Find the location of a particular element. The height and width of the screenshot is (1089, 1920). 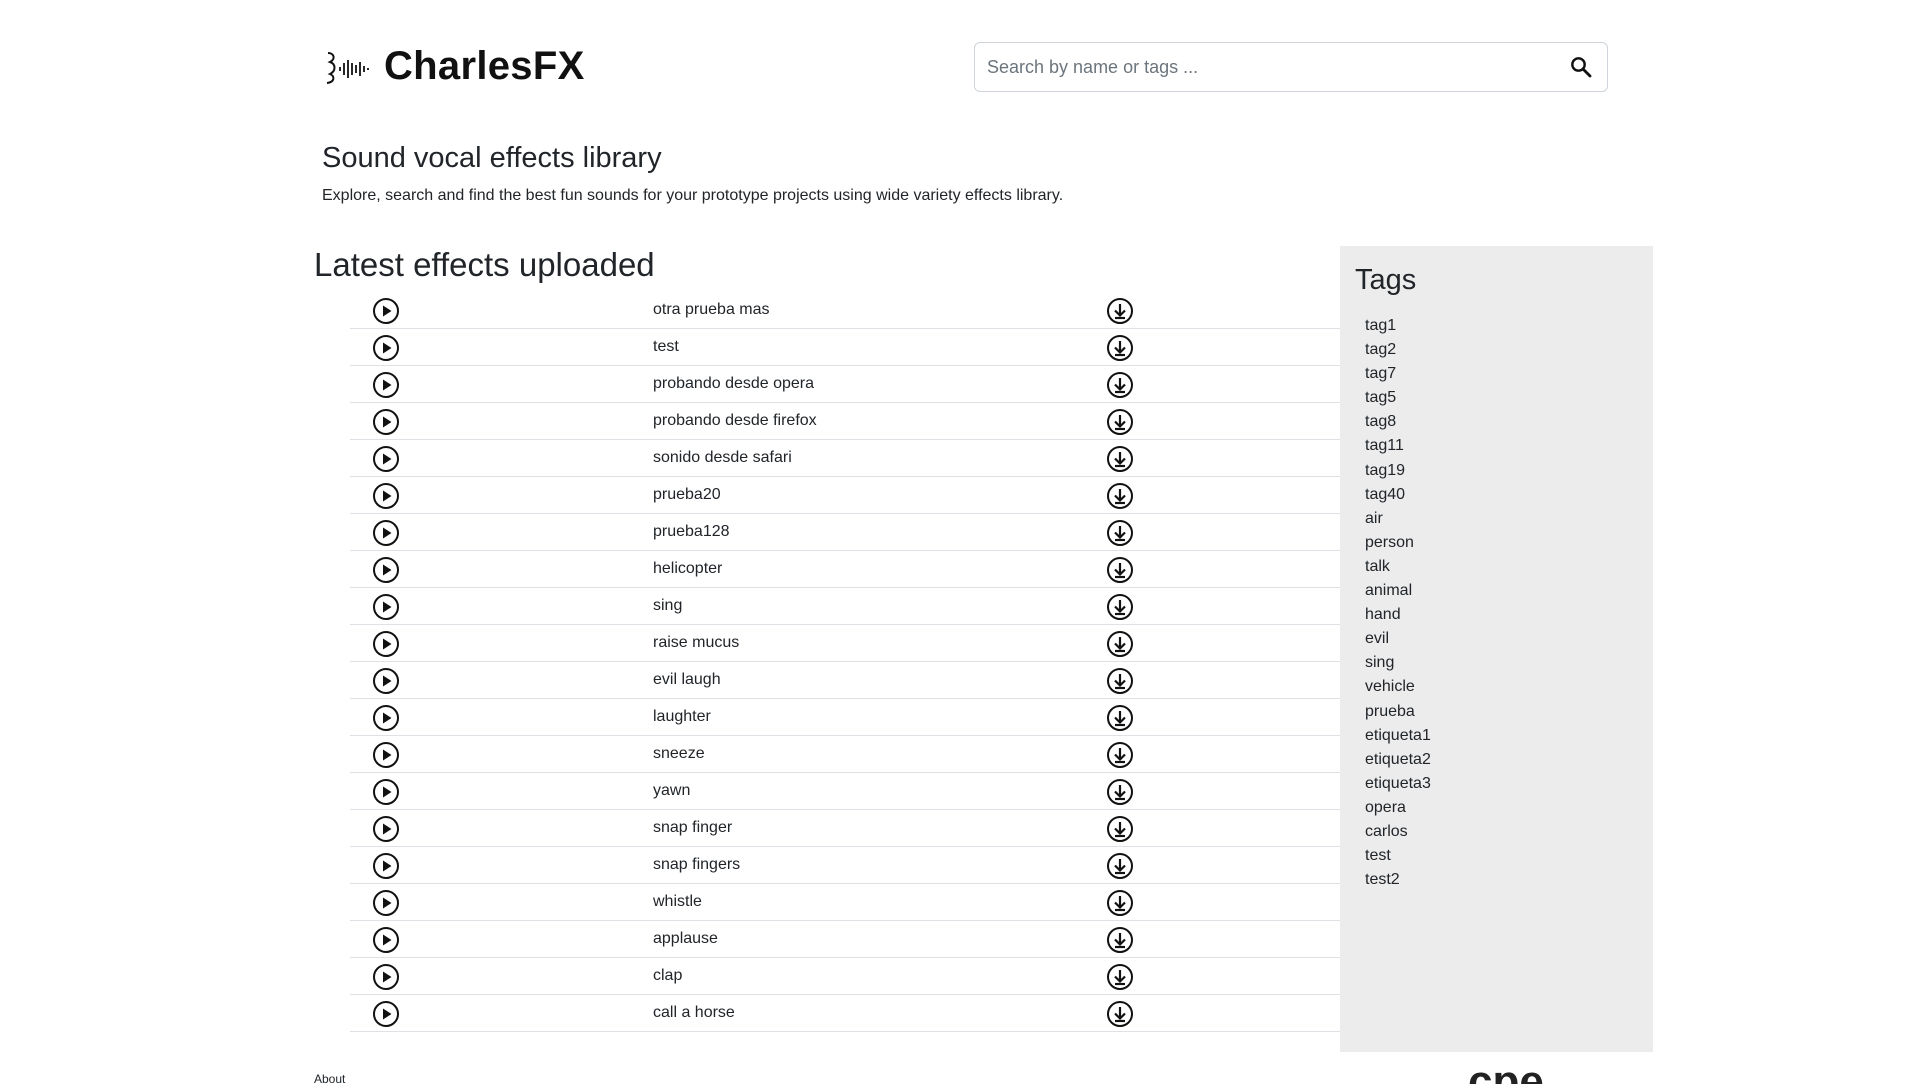

tag-item: tag2 is located at coordinates (1509, 350).